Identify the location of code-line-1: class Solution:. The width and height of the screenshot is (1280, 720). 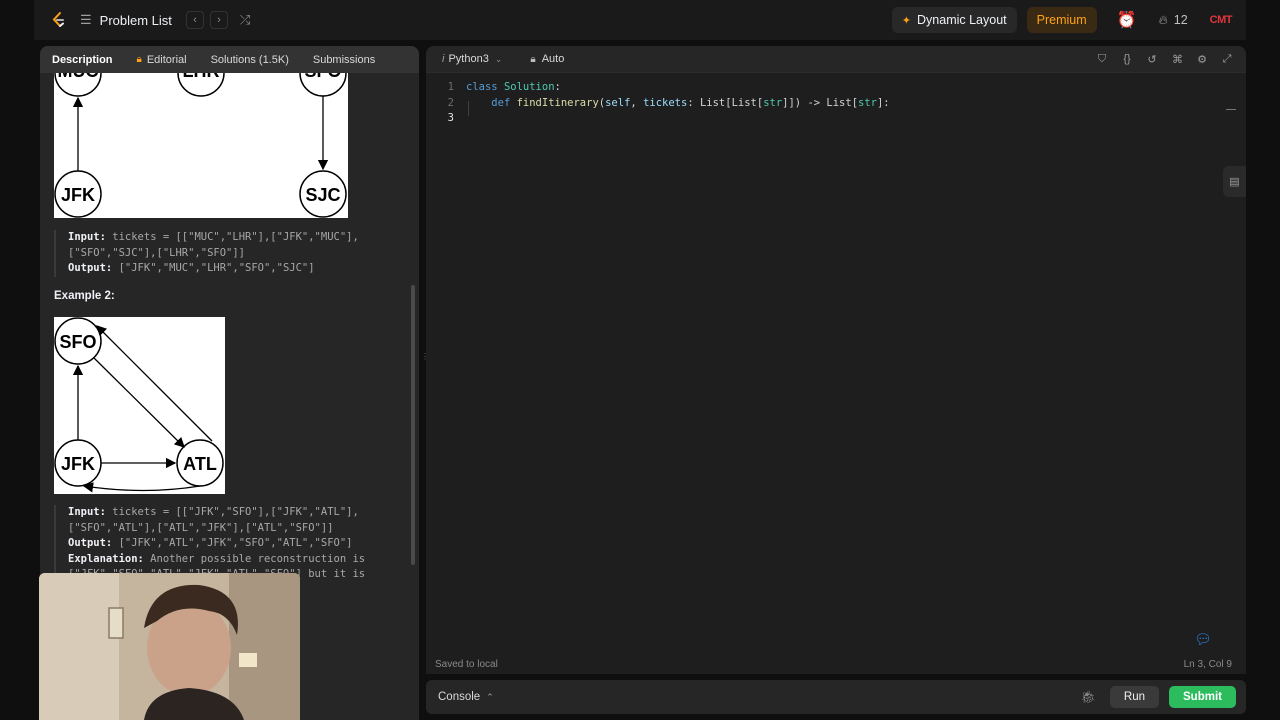
(513, 88).